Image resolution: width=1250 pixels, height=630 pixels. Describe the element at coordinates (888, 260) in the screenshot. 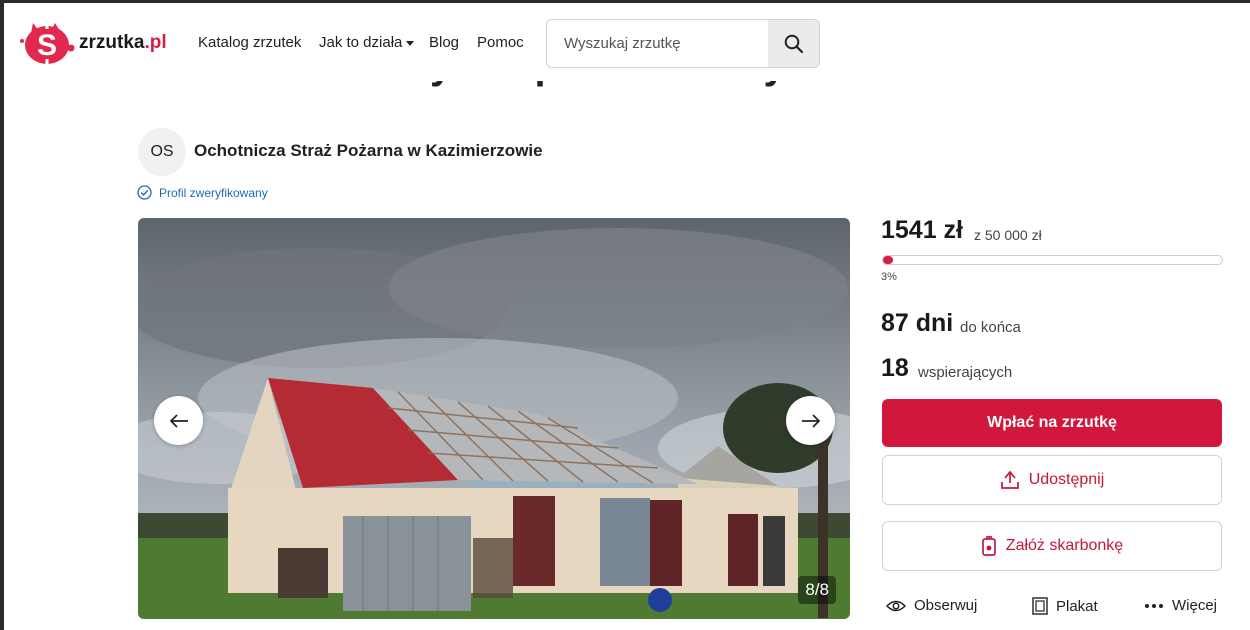

I see `progress-fill` at that location.